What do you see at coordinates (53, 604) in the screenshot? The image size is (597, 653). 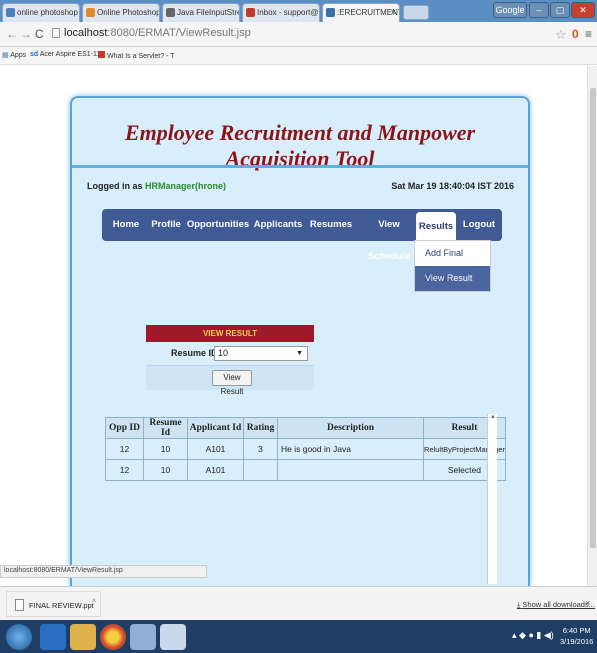 I see `download-item: FINAL REVIEW.ppt ˄` at bounding box center [53, 604].